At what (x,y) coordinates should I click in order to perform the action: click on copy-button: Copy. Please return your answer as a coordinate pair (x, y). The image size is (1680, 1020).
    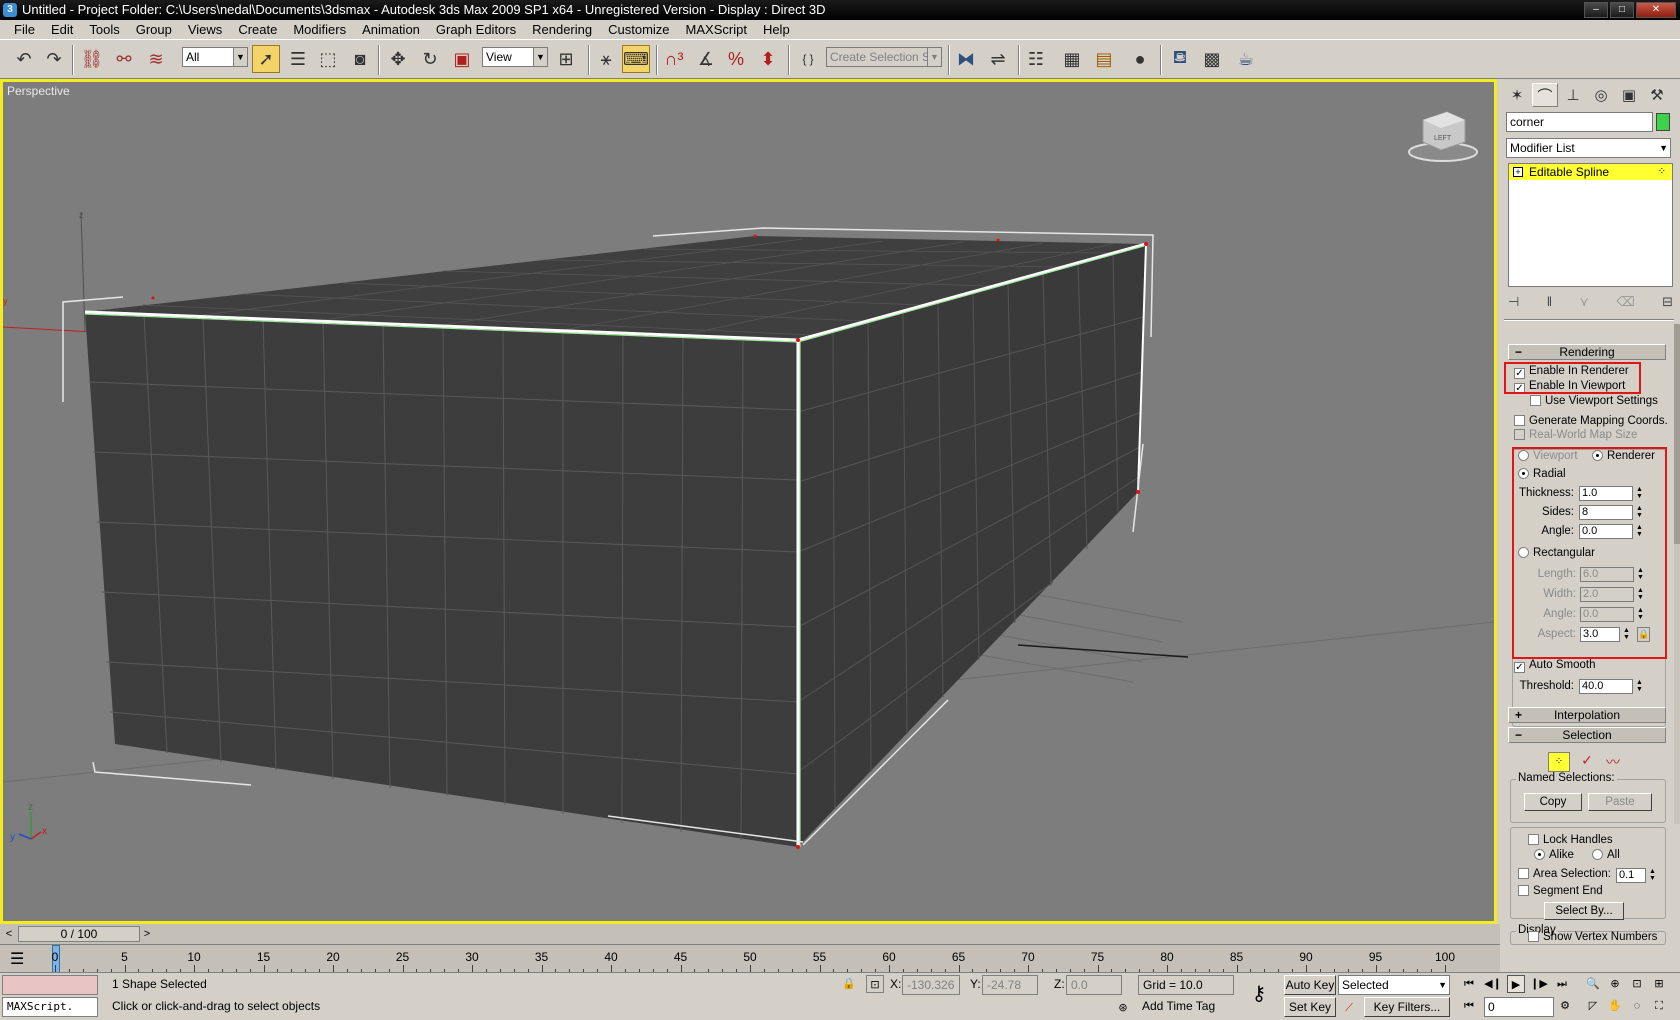
    Looking at the image, I should click on (1553, 802).